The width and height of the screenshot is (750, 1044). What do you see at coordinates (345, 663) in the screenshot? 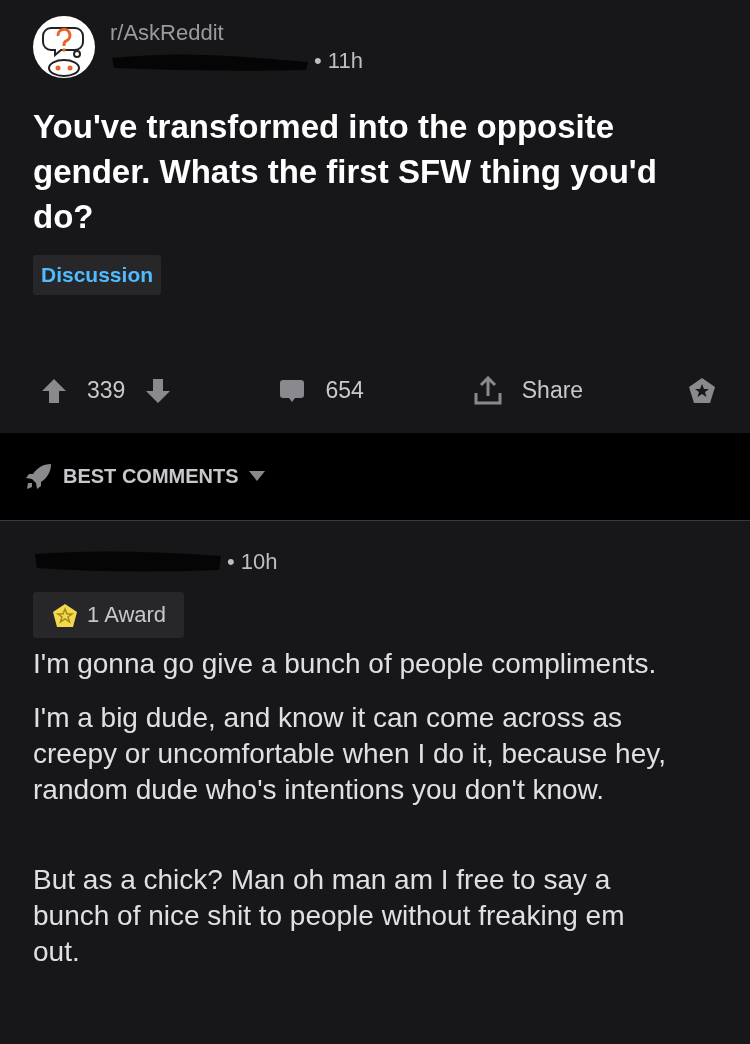
I see `comment-paragraph: I'm gonna go give a bunch of people compliments.` at bounding box center [345, 663].